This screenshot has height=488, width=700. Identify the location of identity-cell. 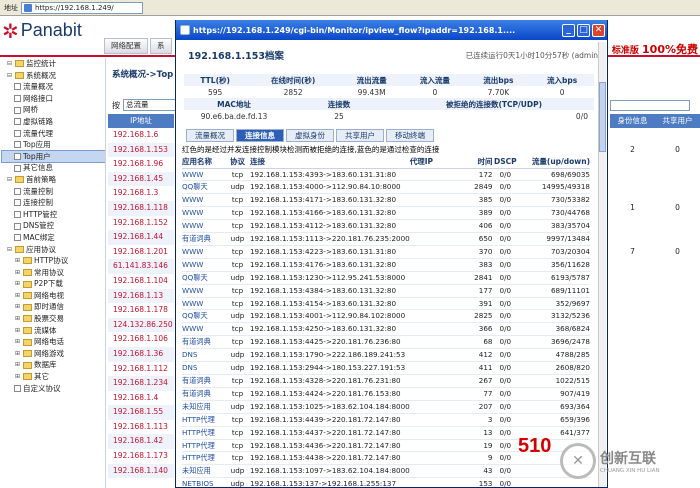
(633, 310).